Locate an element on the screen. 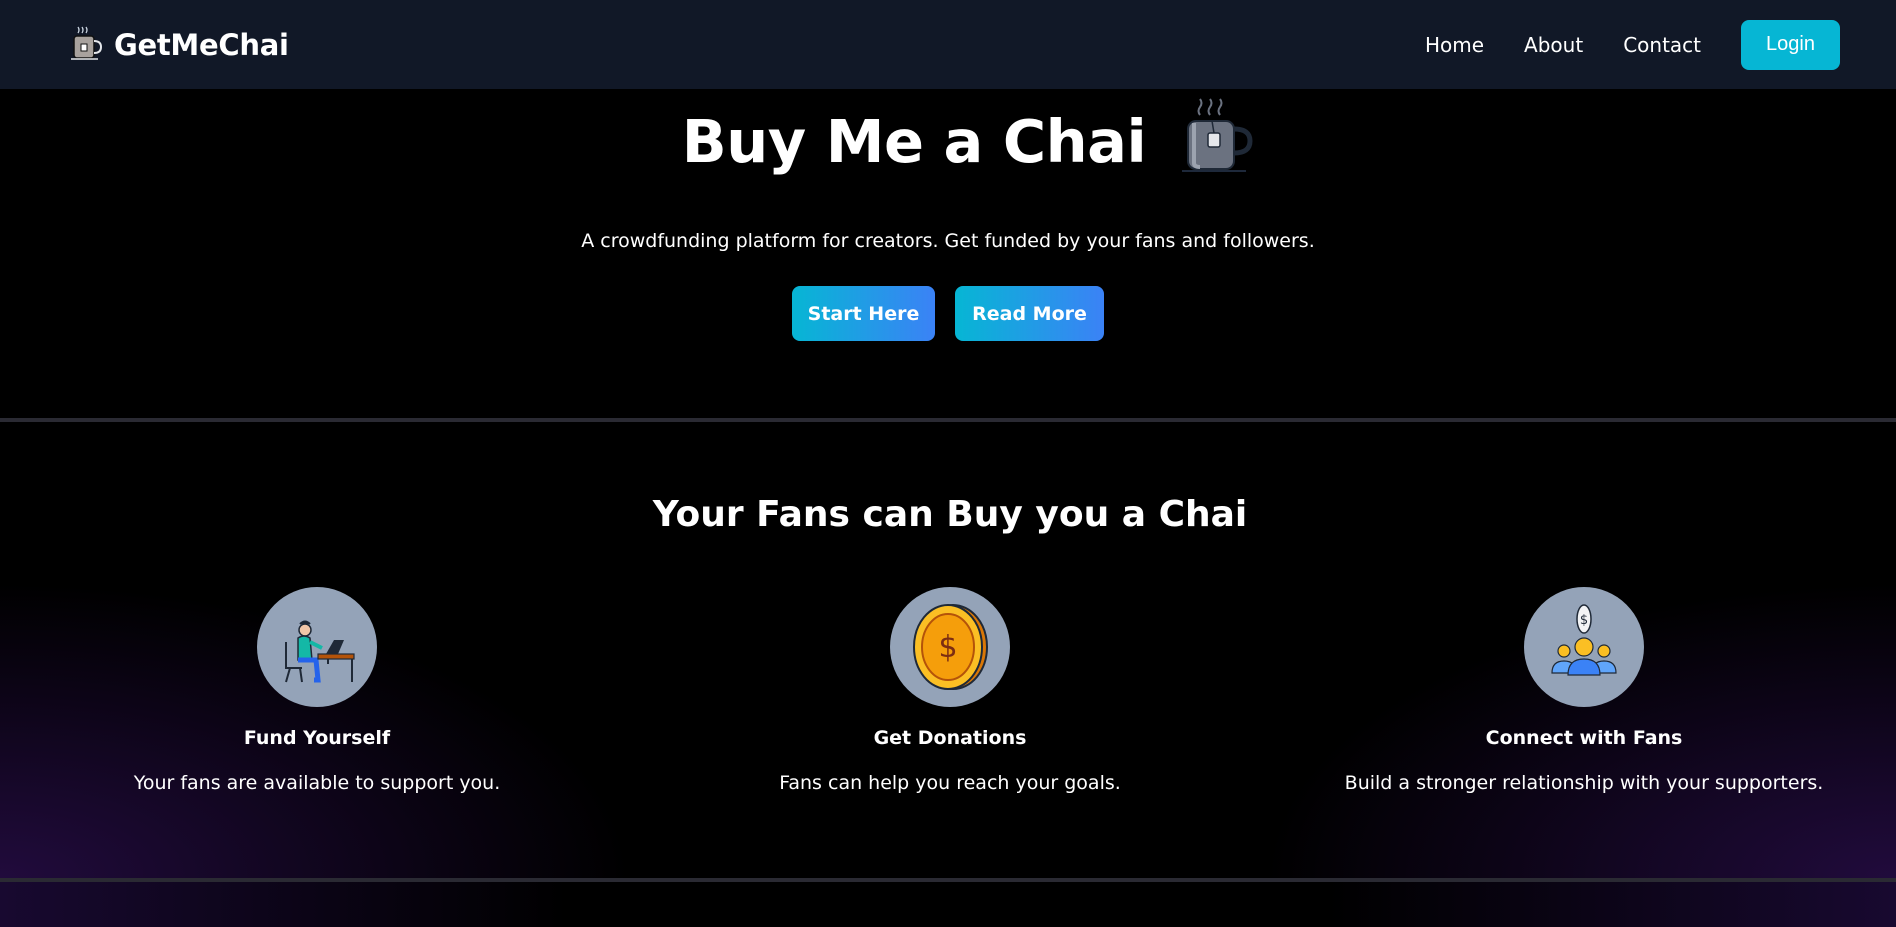  nav-contact-link: Contact is located at coordinates (1662, 45).